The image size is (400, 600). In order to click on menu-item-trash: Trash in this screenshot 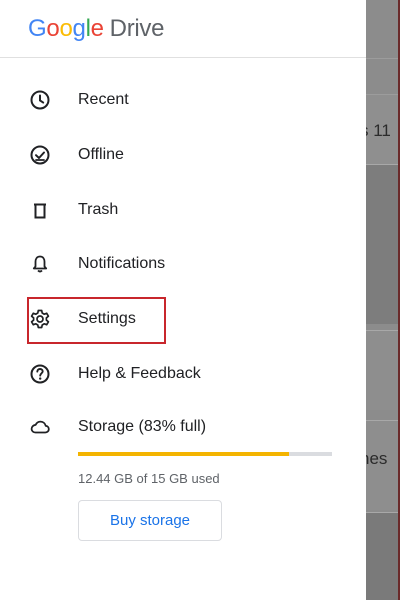, I will do `click(183, 210)`.